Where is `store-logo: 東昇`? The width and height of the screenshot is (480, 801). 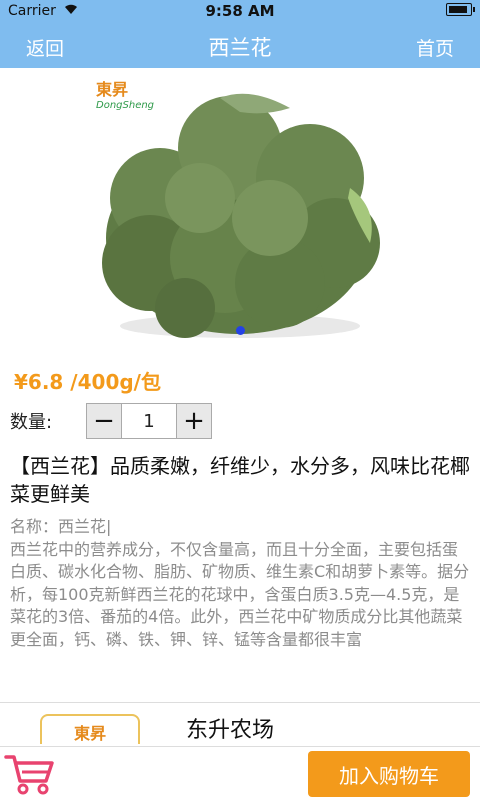 store-logo: 東昇 is located at coordinates (90, 729).